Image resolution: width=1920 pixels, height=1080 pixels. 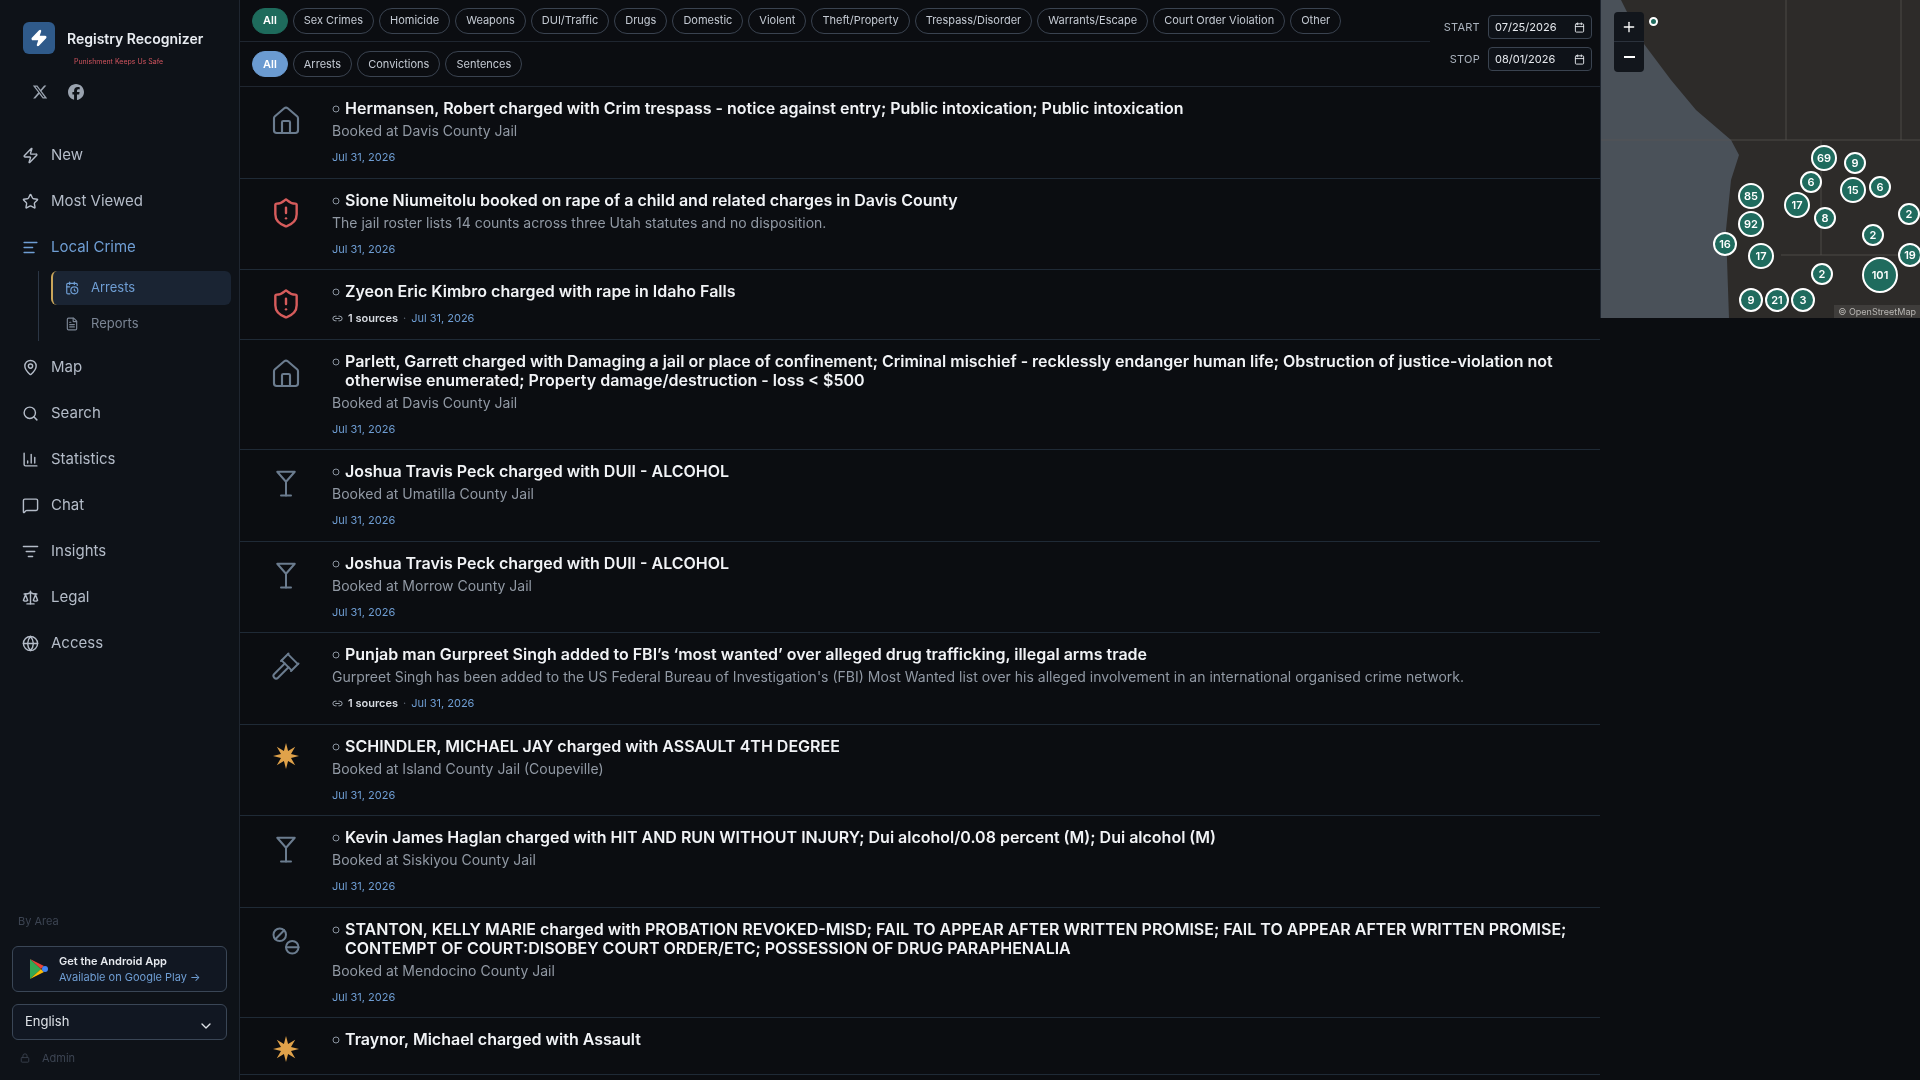 What do you see at coordinates (1803, 300) in the screenshot?
I see `map-cluster: 3` at bounding box center [1803, 300].